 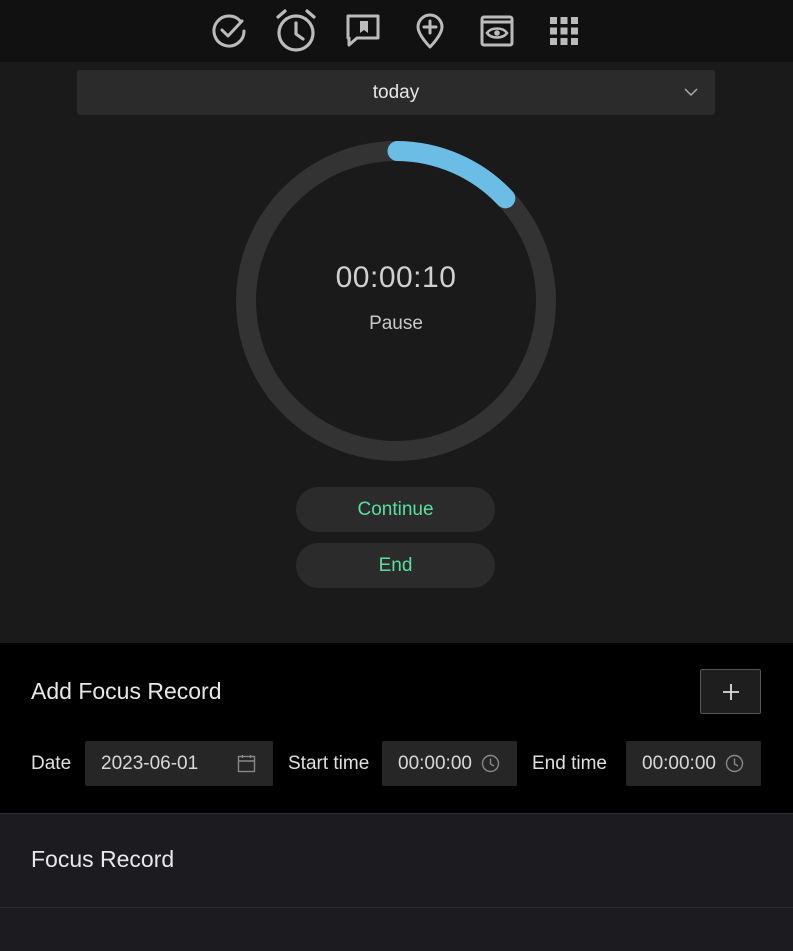 I want to click on plus-icon, so click(x=730, y=691).